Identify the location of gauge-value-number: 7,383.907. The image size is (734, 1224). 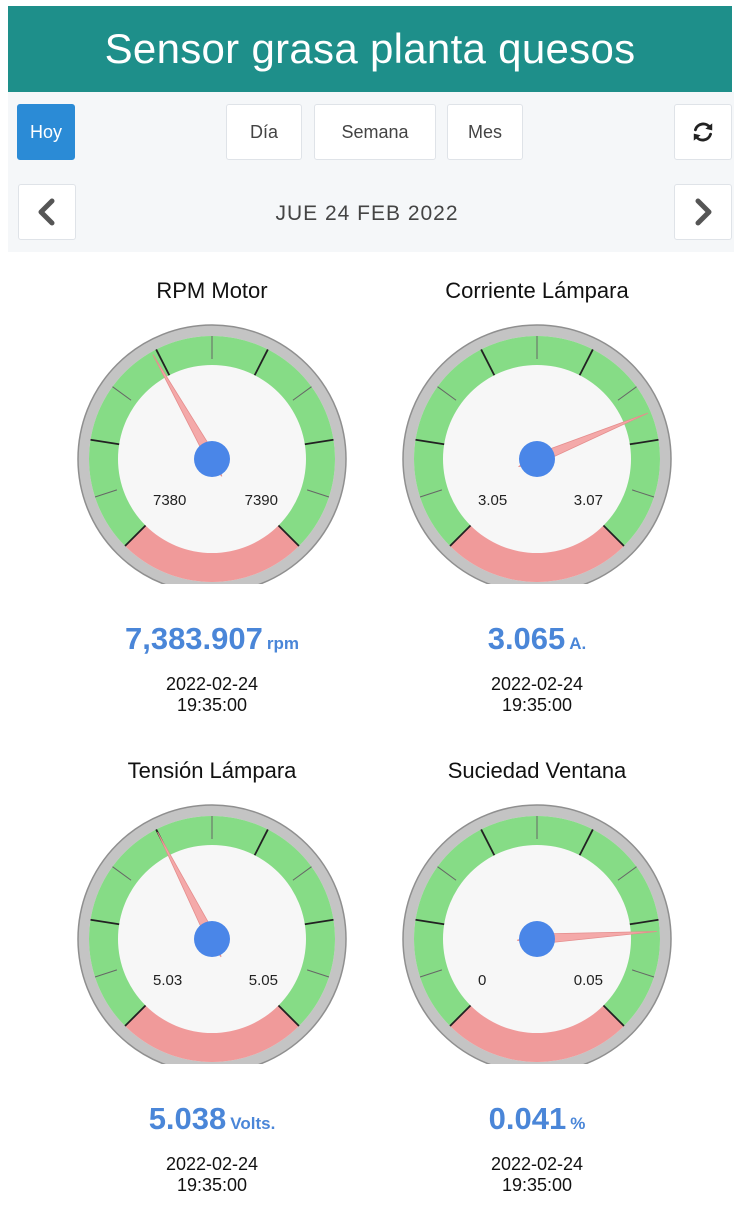
(193, 638).